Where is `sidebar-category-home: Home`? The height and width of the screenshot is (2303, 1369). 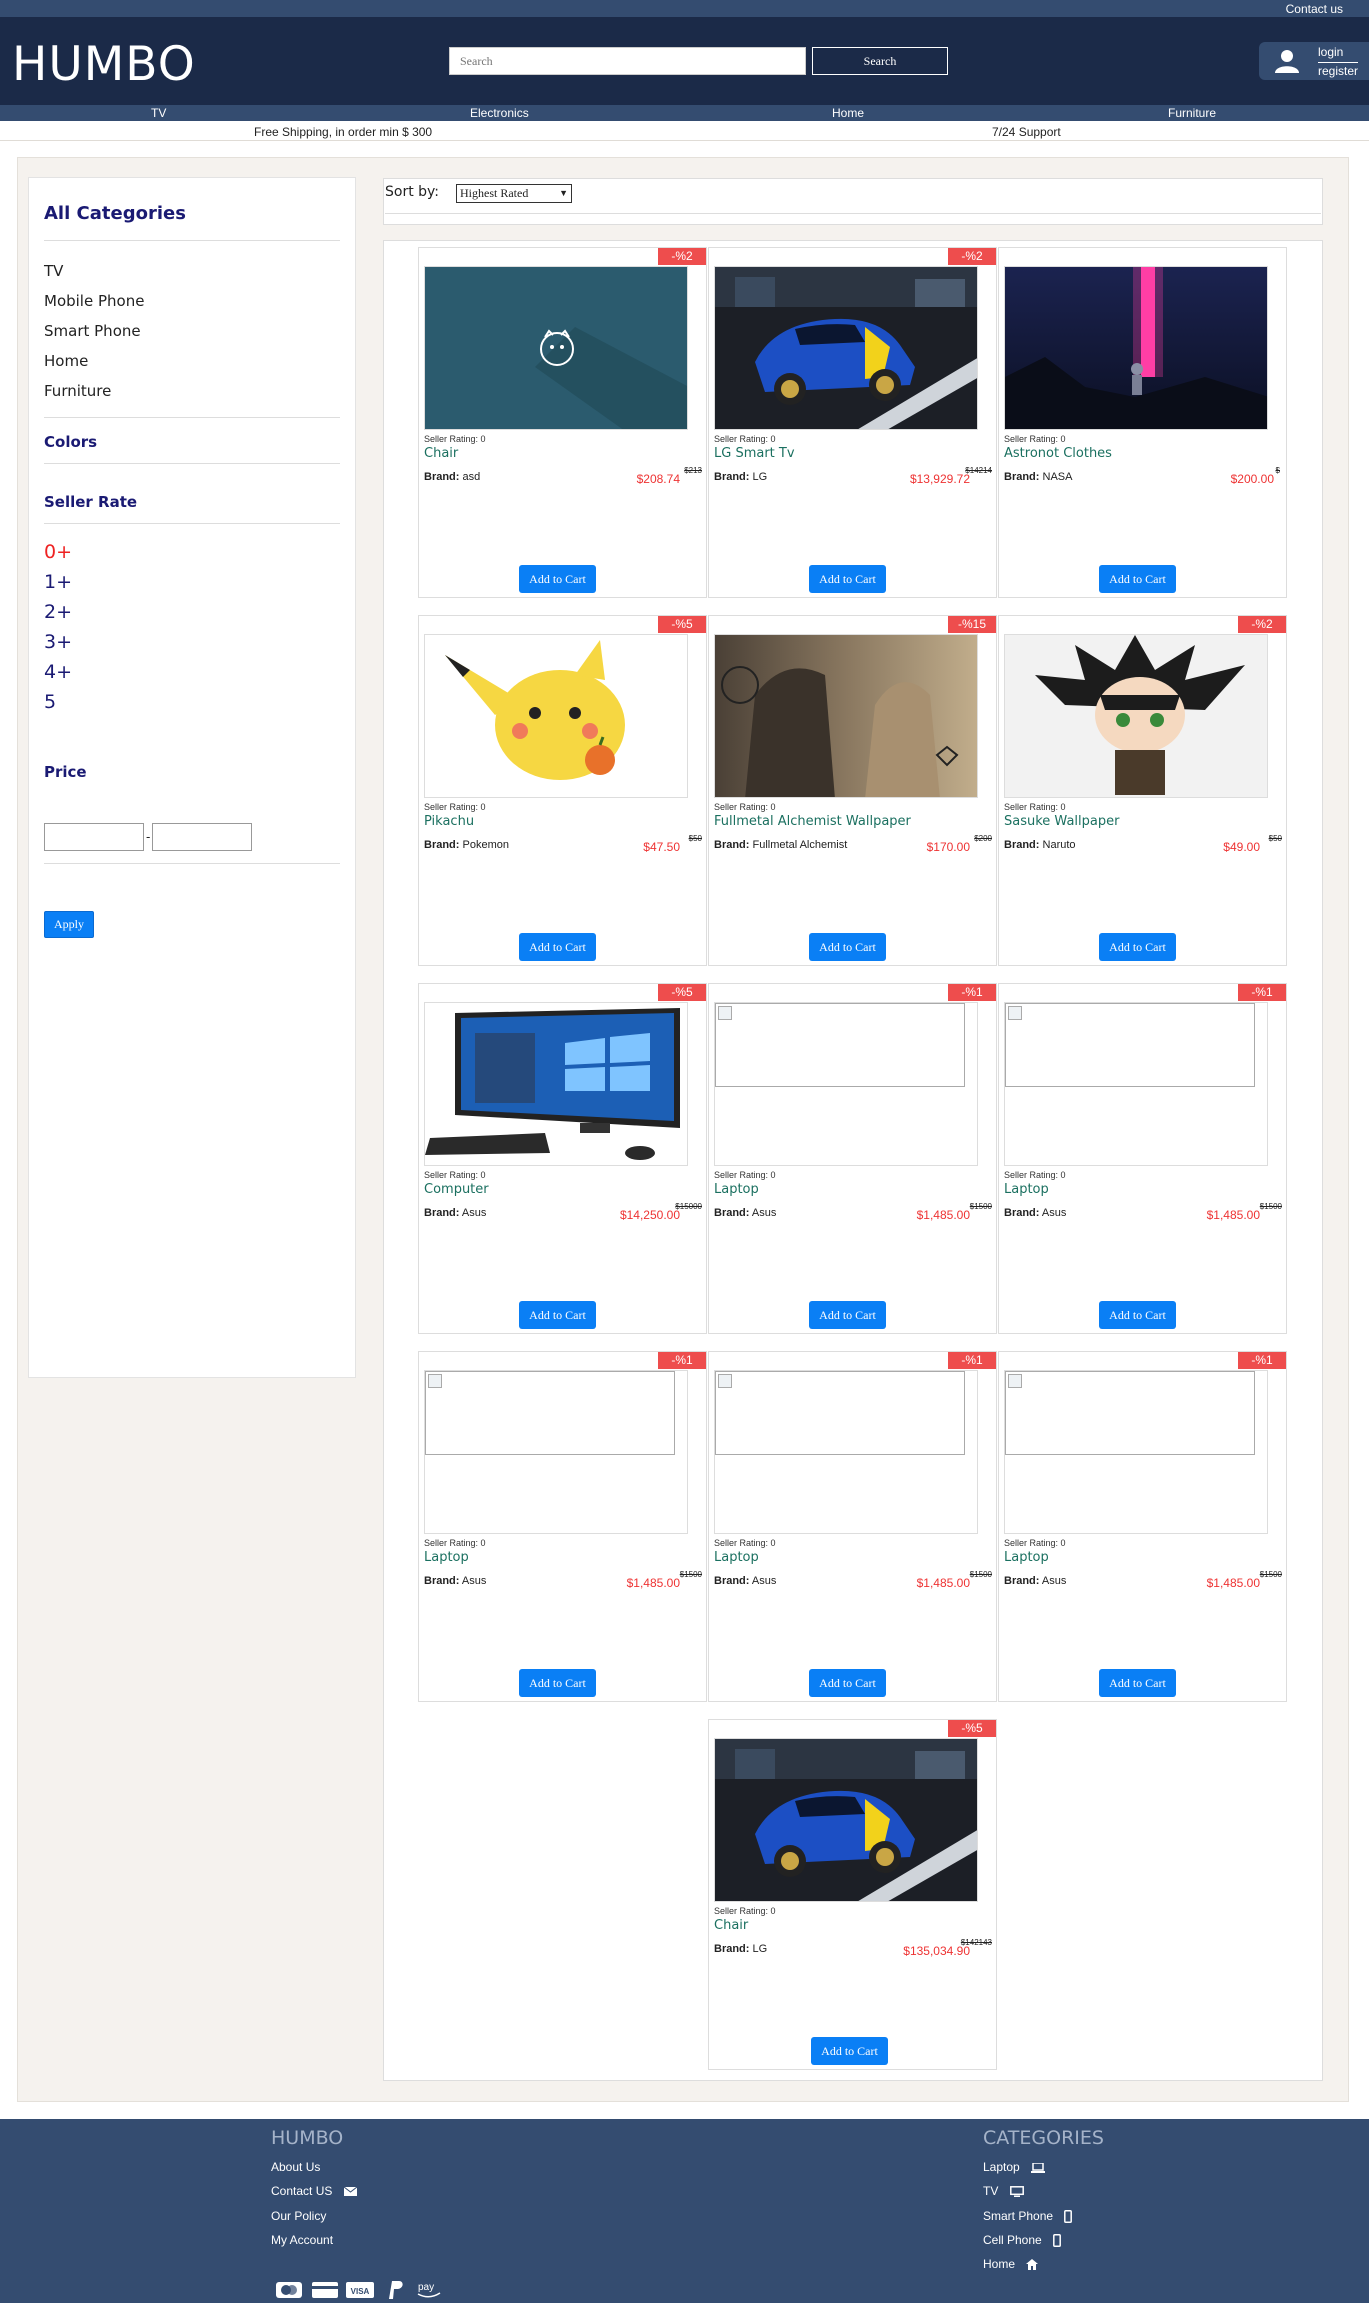 sidebar-category-home: Home is located at coordinates (66, 361).